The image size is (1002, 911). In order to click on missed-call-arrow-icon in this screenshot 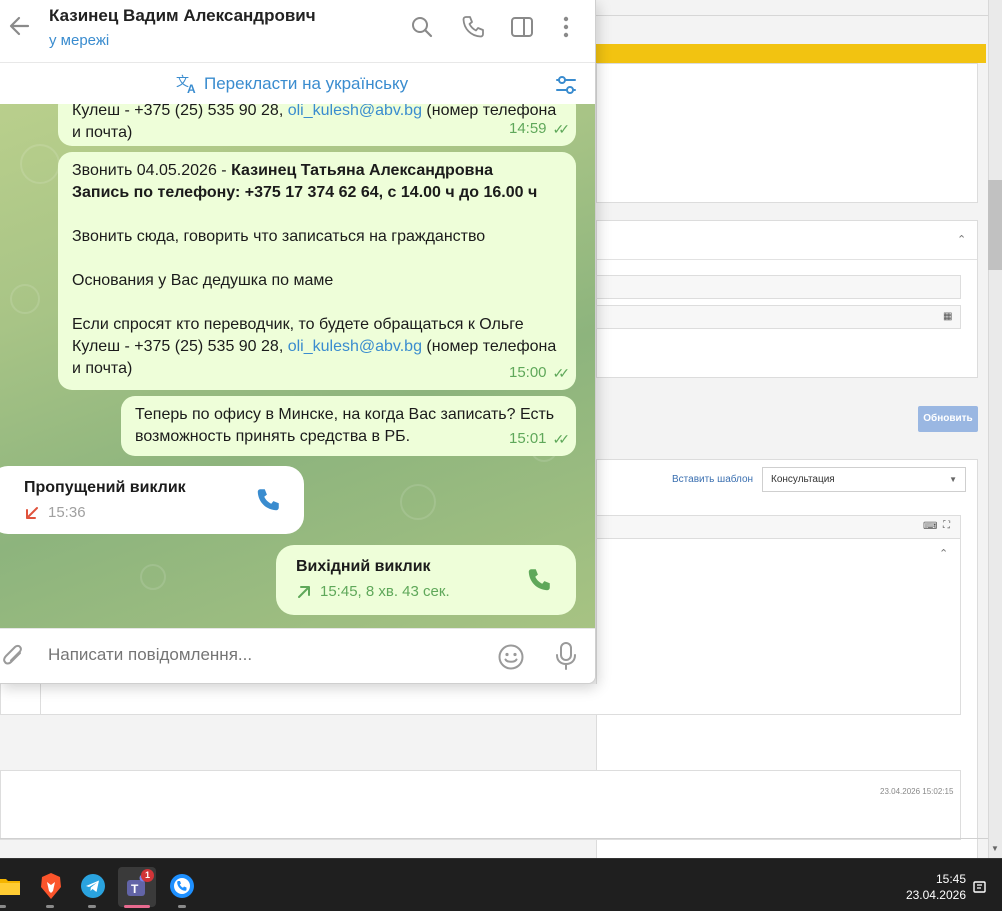, I will do `click(32, 512)`.